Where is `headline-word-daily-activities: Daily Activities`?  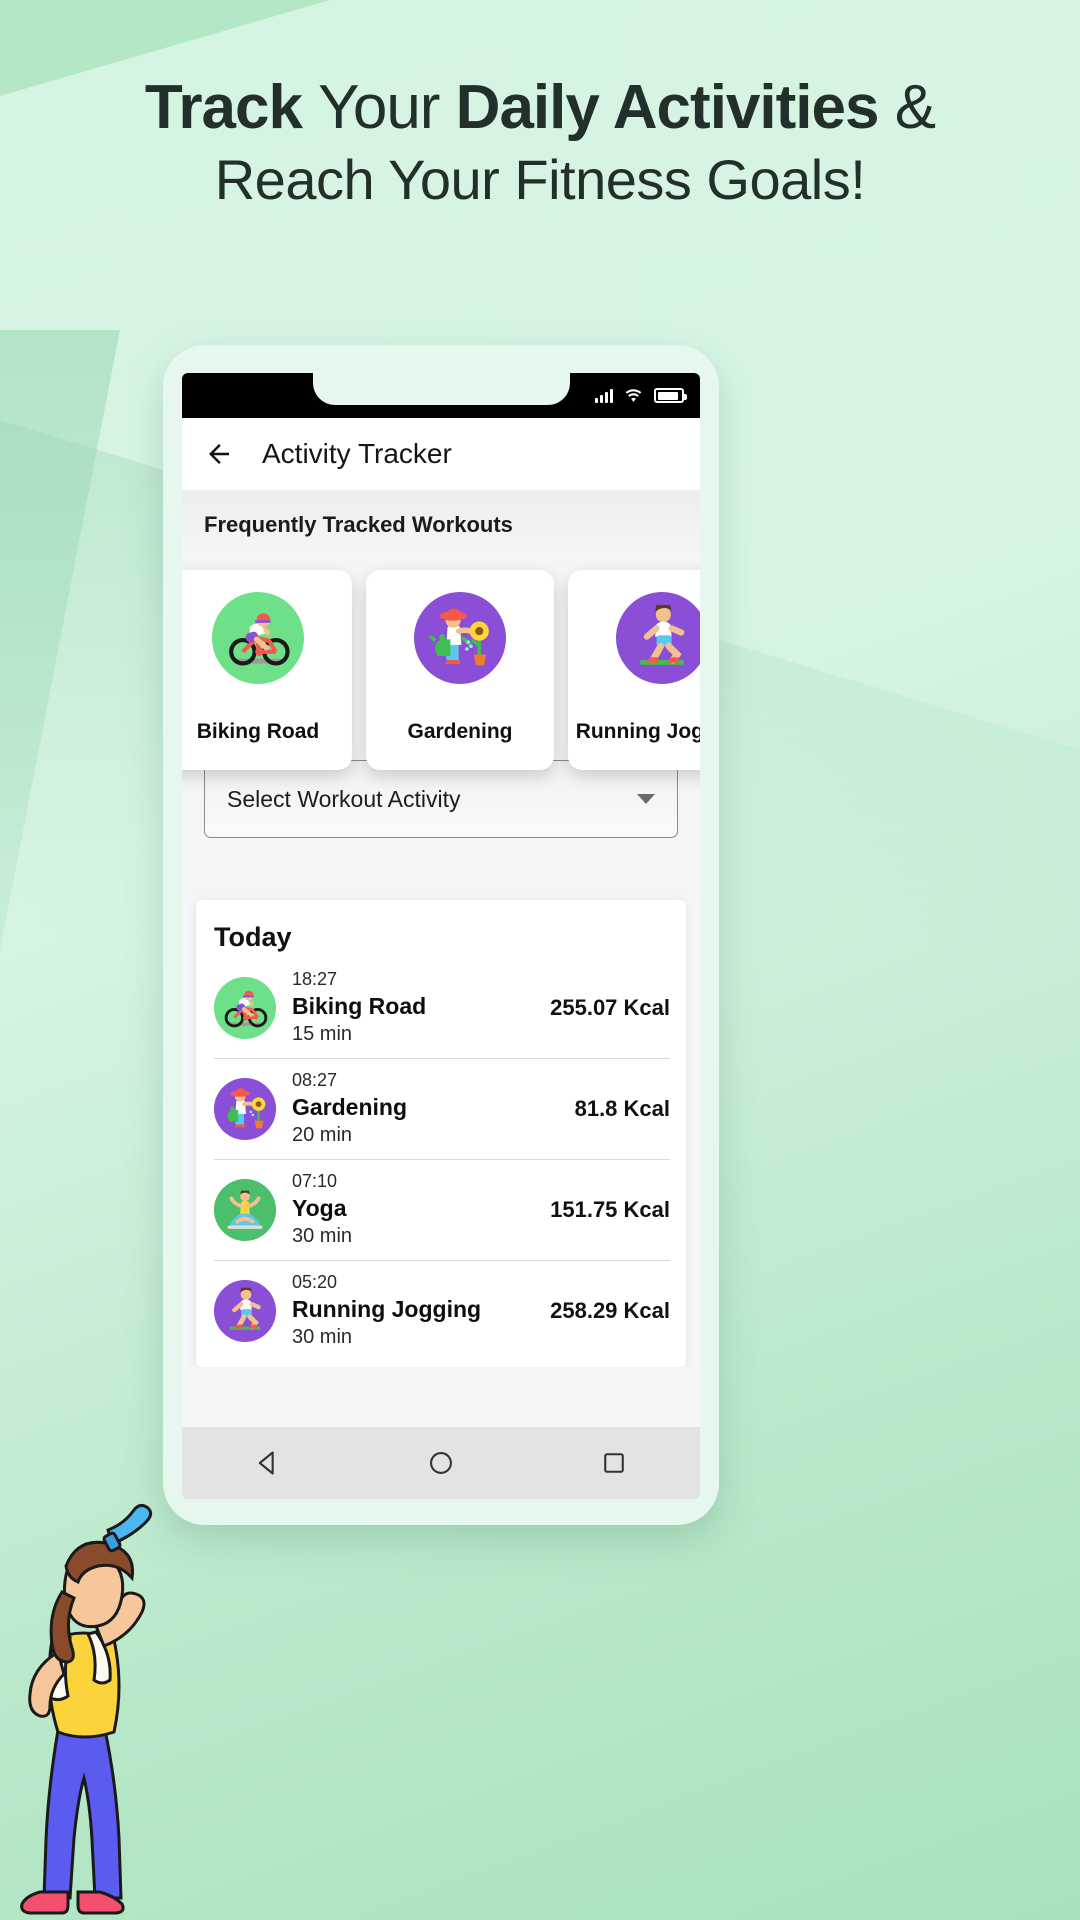
headline-word-daily-activities: Daily Activities is located at coordinates (667, 107).